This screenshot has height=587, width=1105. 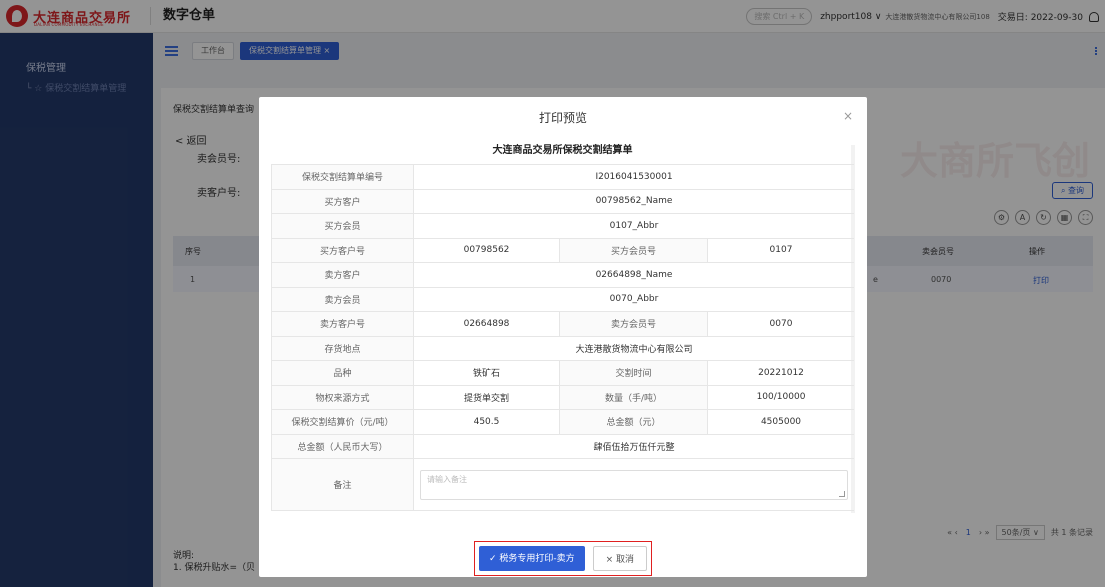 I want to click on field-label: 卖方客户号, so click(x=342, y=324).